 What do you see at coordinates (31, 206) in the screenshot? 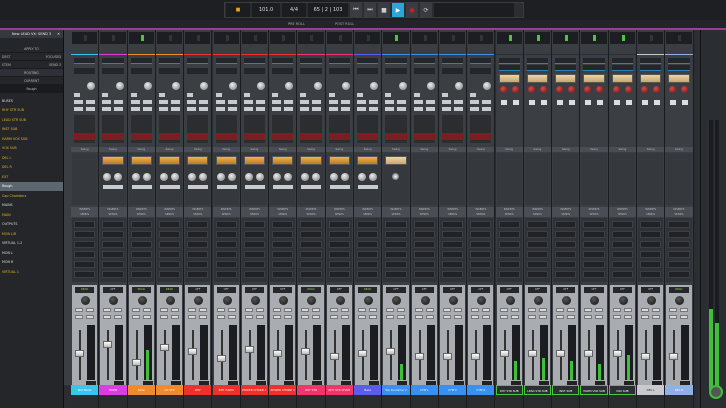
I see `destination-item: MAINS` at bounding box center [31, 206].